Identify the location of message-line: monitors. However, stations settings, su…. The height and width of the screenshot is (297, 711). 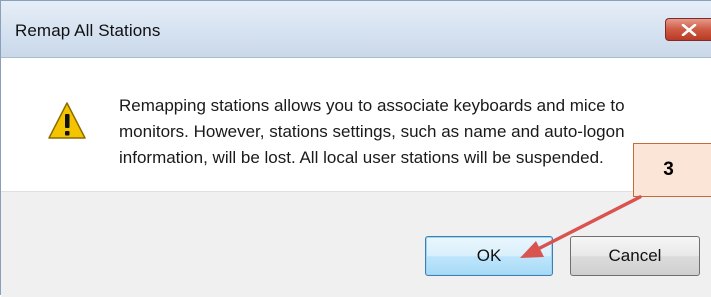
(372, 131).